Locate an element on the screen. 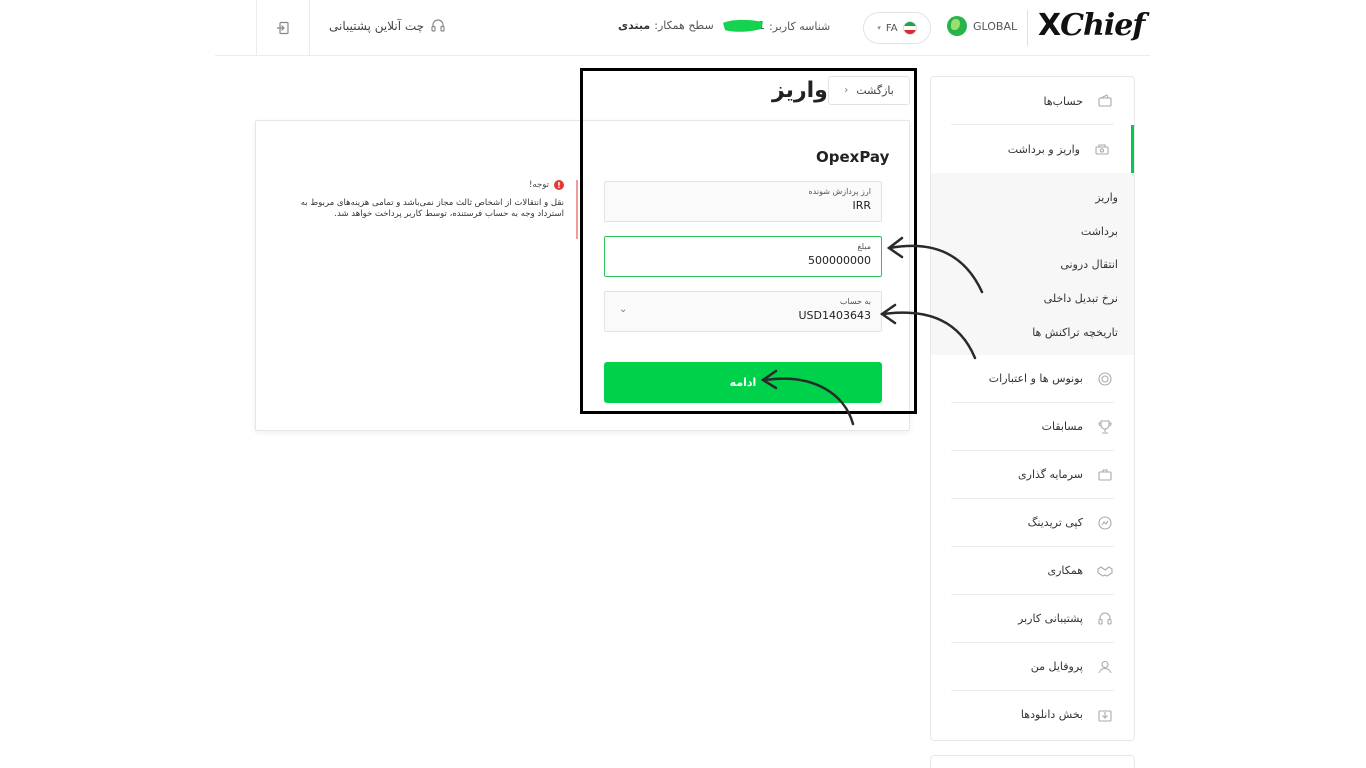 The height and width of the screenshot is (768, 1366). sidebar-item-bonuses: بونوس ها و اعتبارات is located at coordinates (1032, 379).